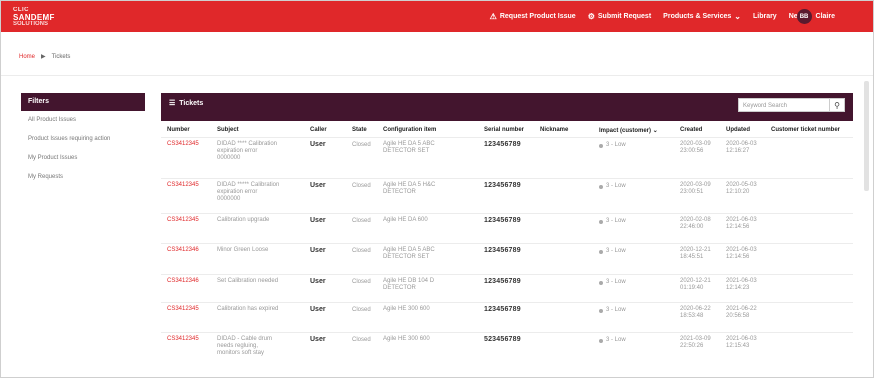 This screenshot has height=378, width=874. I want to click on ticket-updated-line: 20:56:58, so click(738, 316).